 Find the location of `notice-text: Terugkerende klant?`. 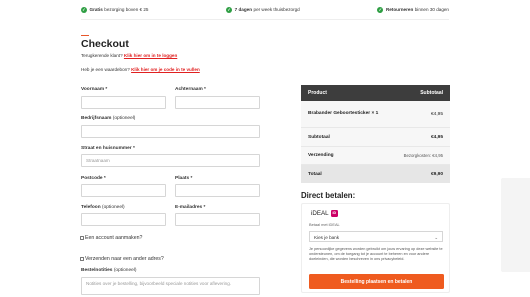

notice-text: Terugkerende klant? is located at coordinates (102, 55).